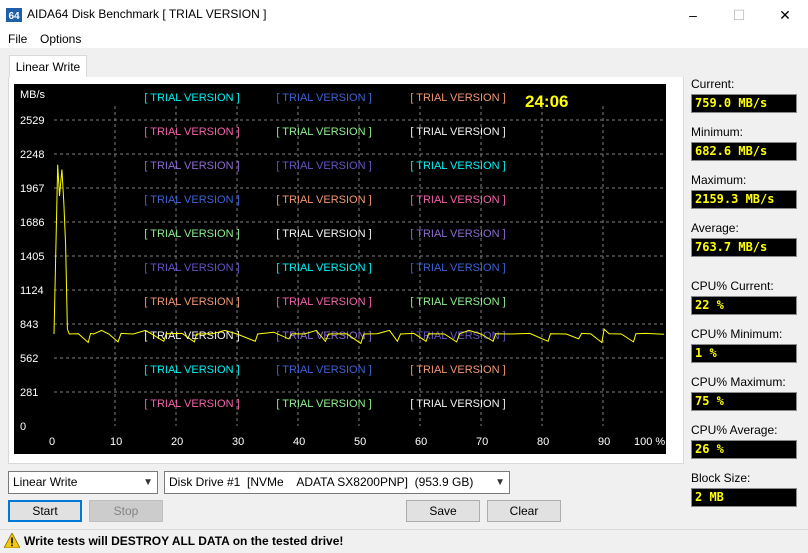  What do you see at coordinates (60, 39) in the screenshot?
I see `menu-options: Options` at bounding box center [60, 39].